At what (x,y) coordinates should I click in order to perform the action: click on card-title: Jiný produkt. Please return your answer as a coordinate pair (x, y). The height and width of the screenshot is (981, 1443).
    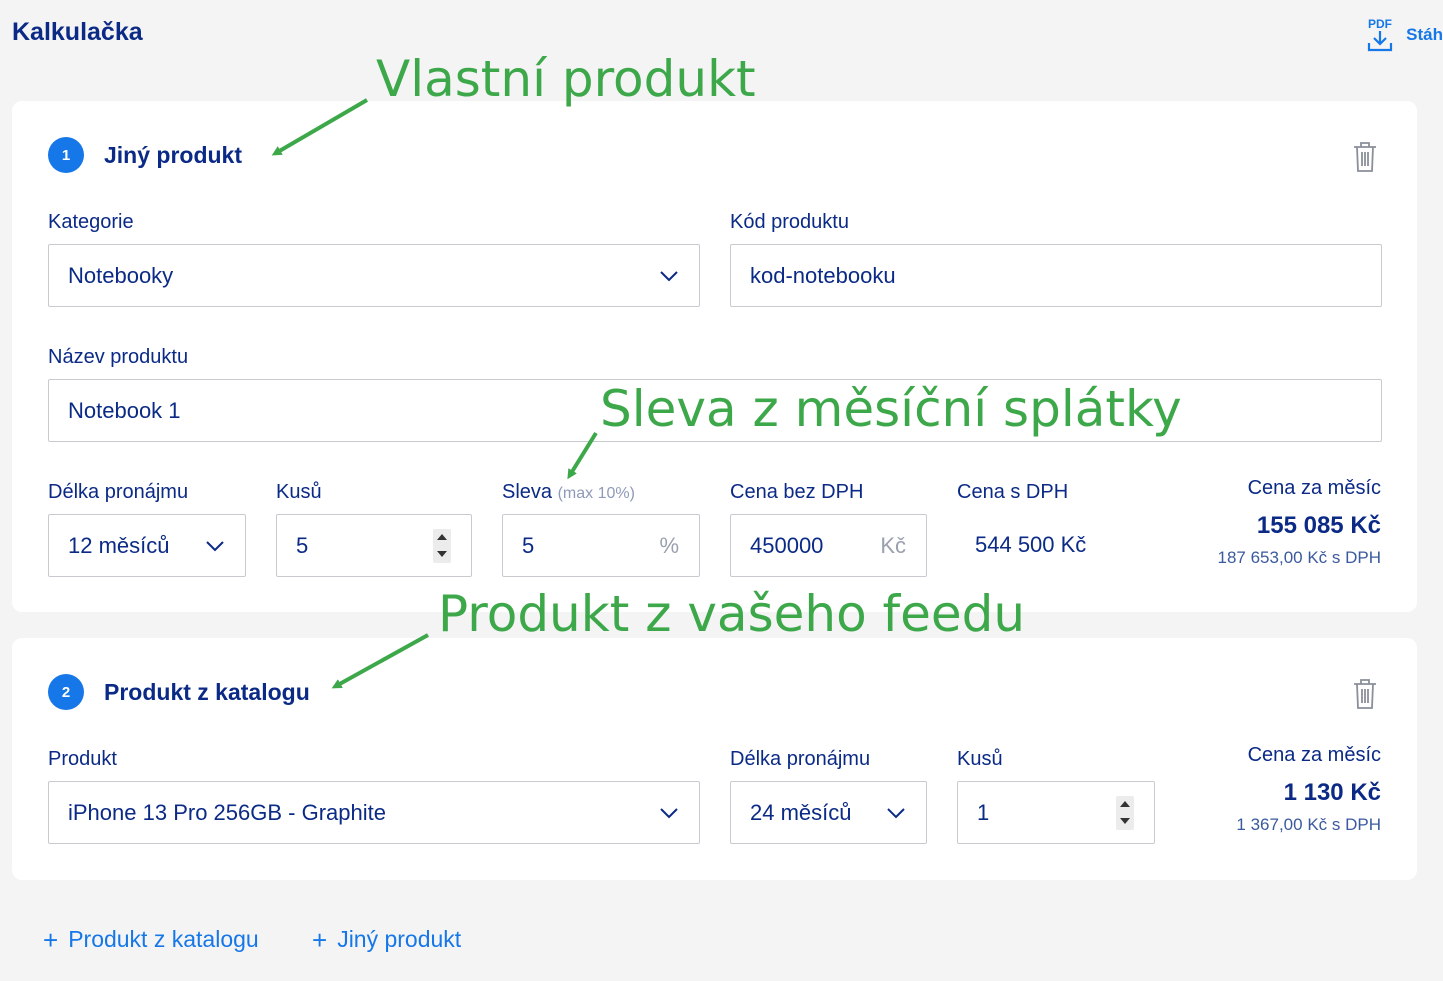
    Looking at the image, I should click on (173, 154).